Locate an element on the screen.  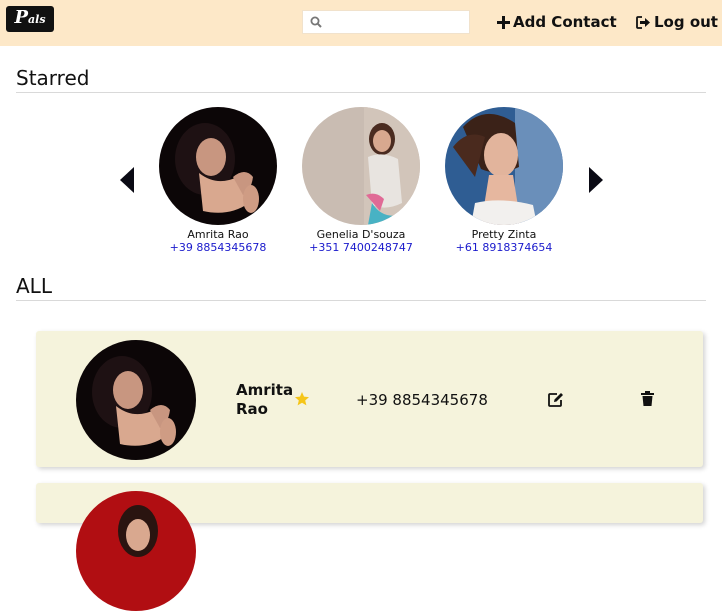
starred-contact-phone: +39 8854345678 is located at coordinates (218, 247).